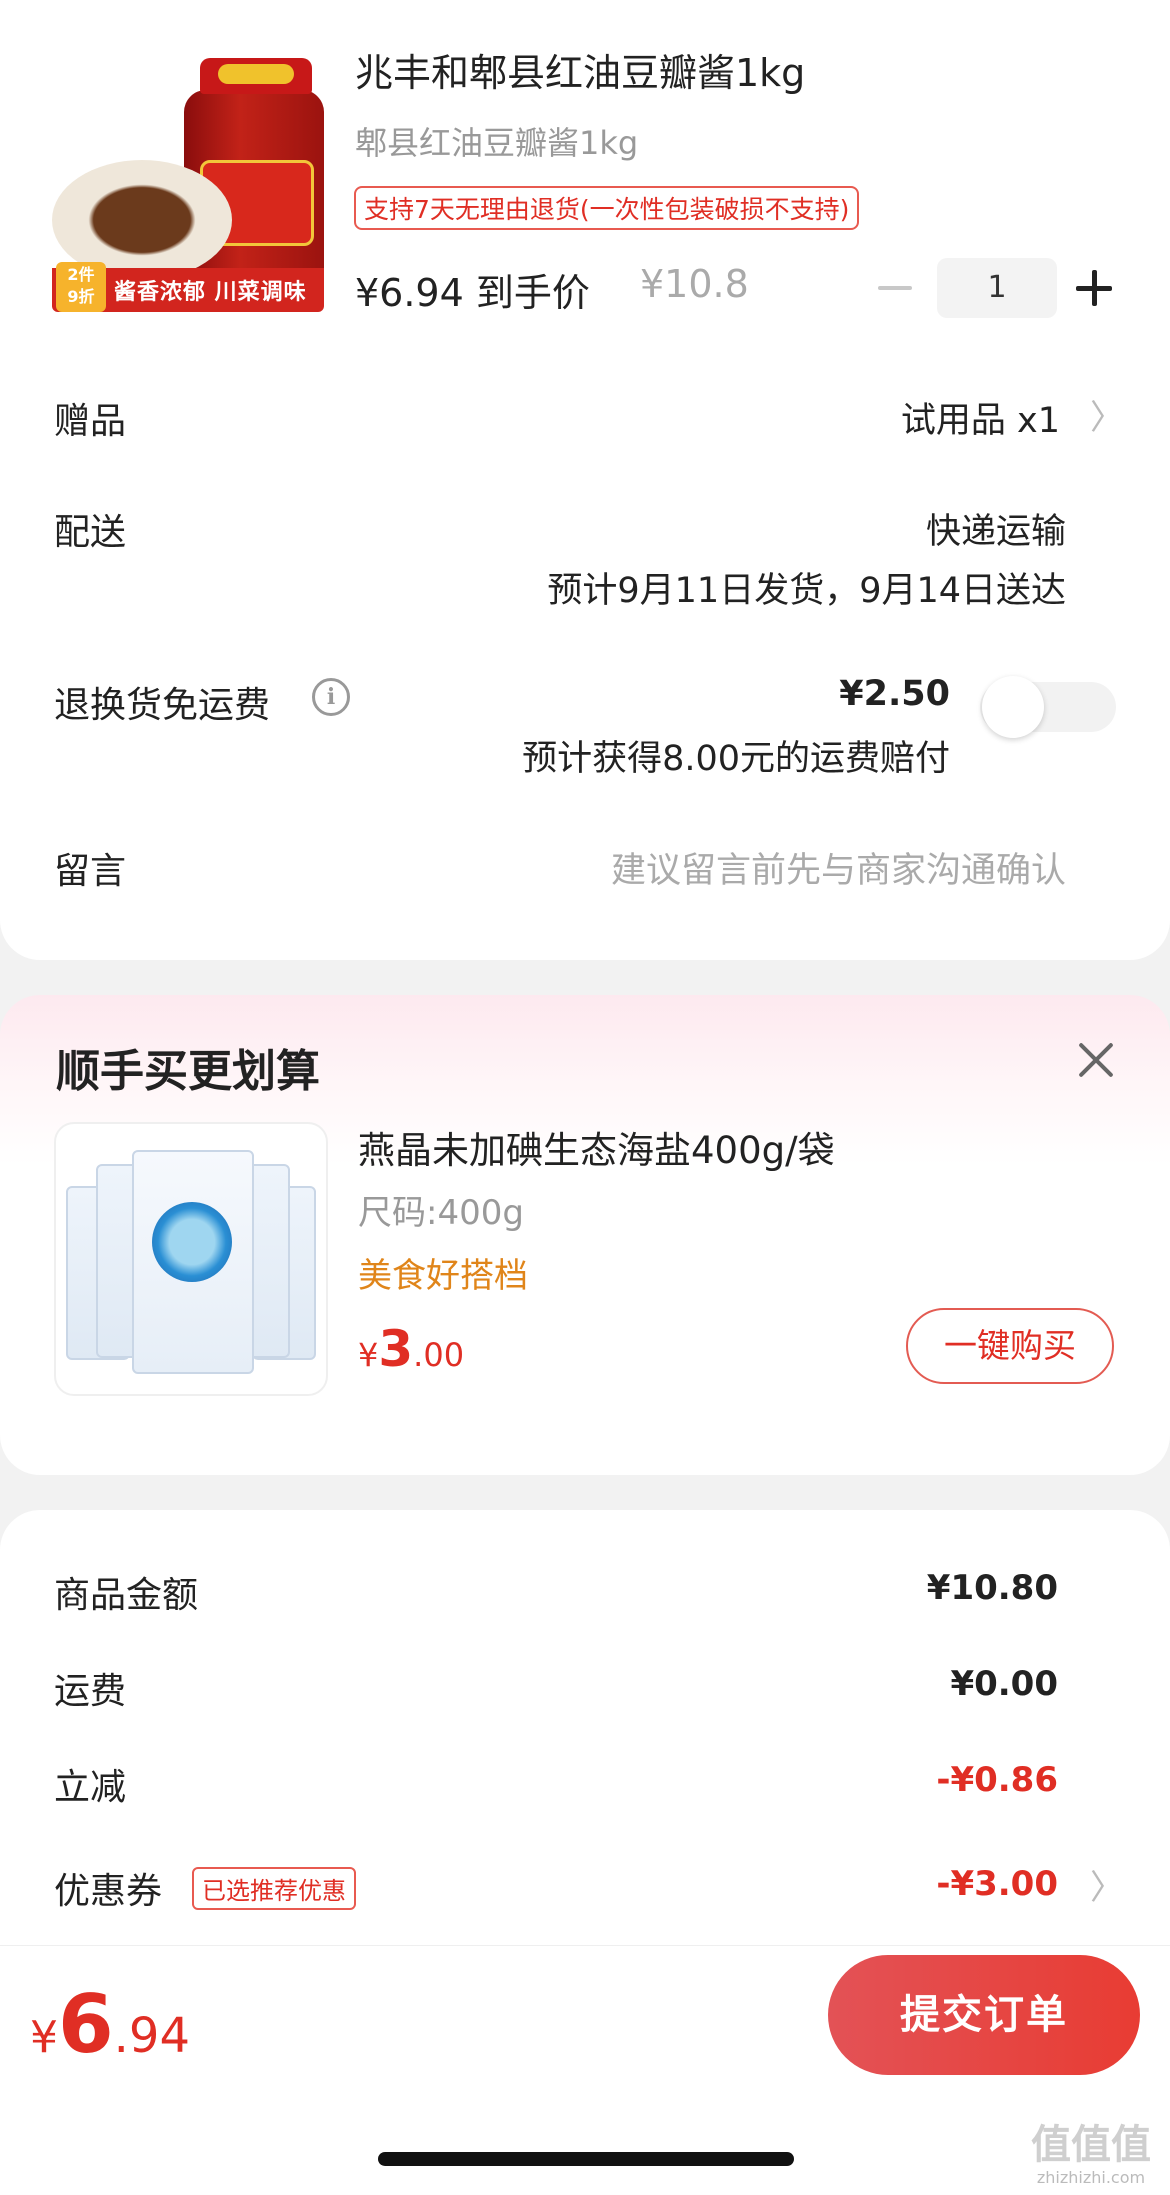 The height and width of the screenshot is (2195, 1170). I want to click on price-symbol: ¥, so click(368, 1355).